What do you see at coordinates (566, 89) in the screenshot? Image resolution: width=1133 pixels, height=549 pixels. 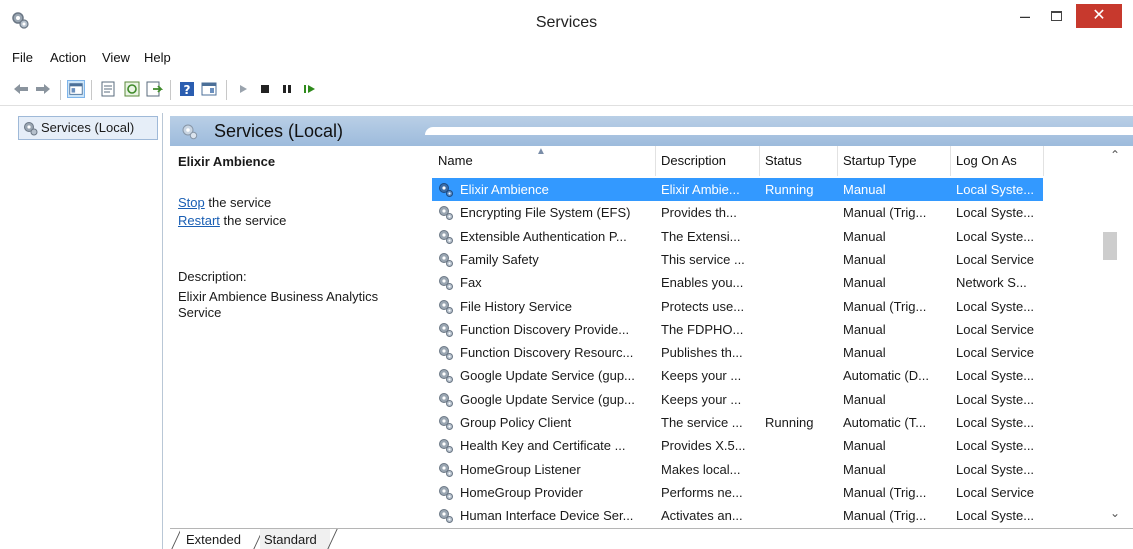 I see `toolbar: ?` at bounding box center [566, 89].